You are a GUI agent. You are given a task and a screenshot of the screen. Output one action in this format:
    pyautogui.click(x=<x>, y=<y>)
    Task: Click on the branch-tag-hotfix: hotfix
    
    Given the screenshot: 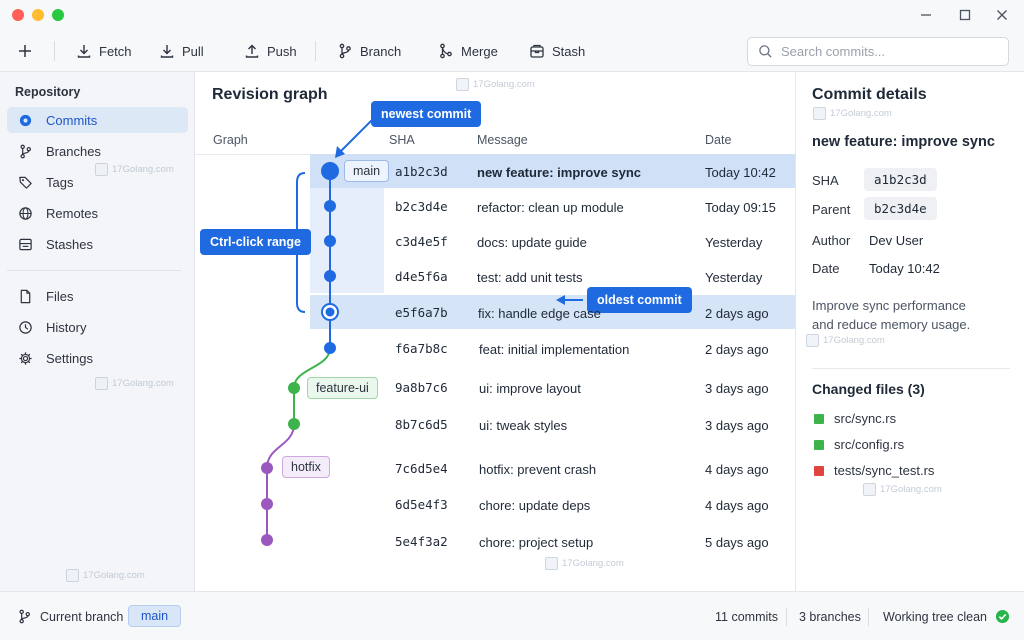 What is the action you would take?
    pyautogui.click(x=306, y=467)
    